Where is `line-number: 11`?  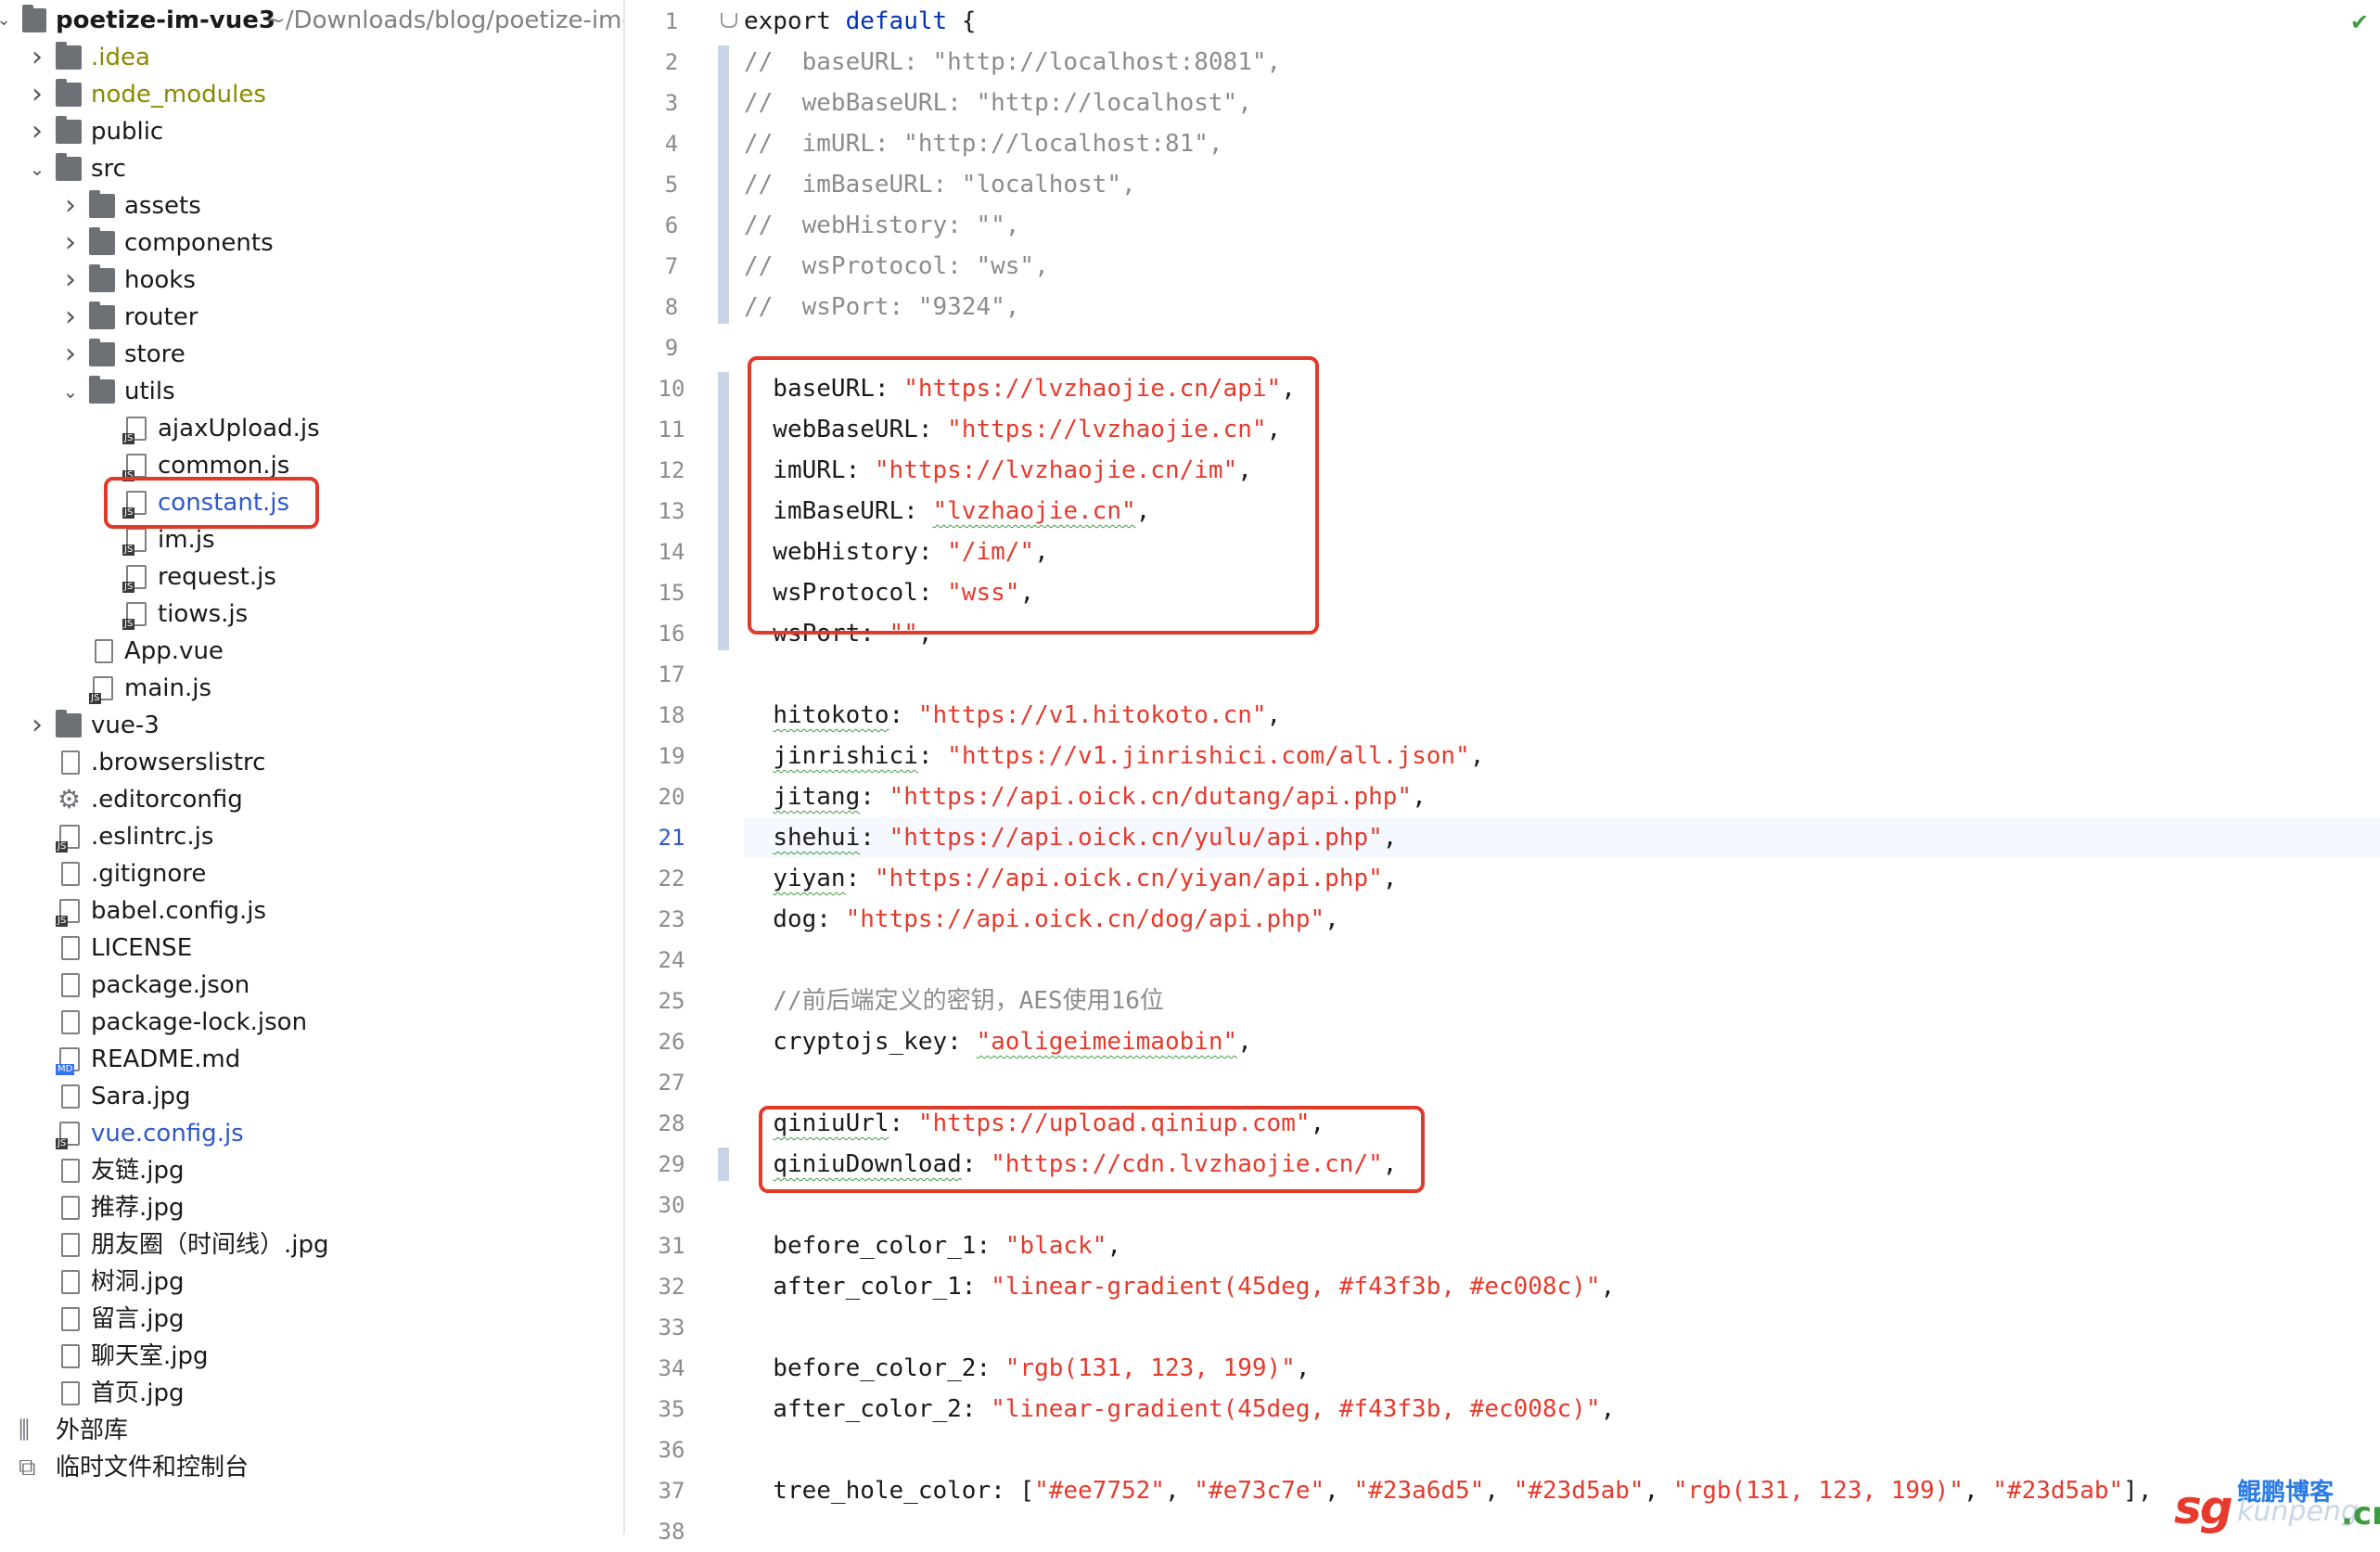
line-number: 11 is located at coordinates (671, 429).